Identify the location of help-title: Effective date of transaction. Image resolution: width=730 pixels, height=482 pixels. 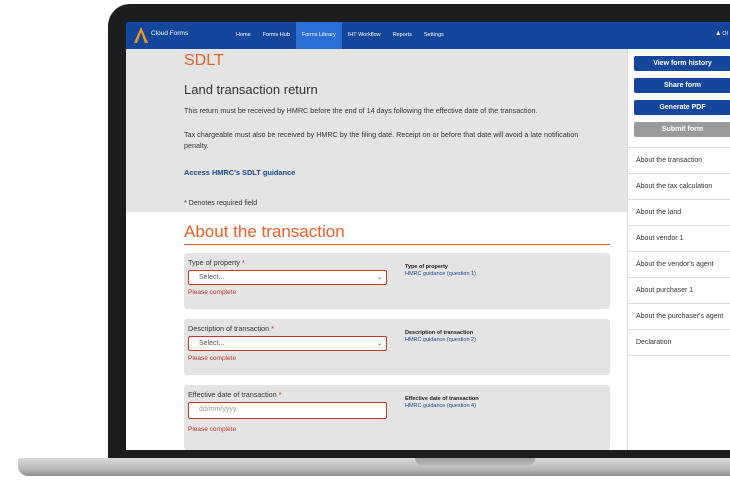
(442, 399).